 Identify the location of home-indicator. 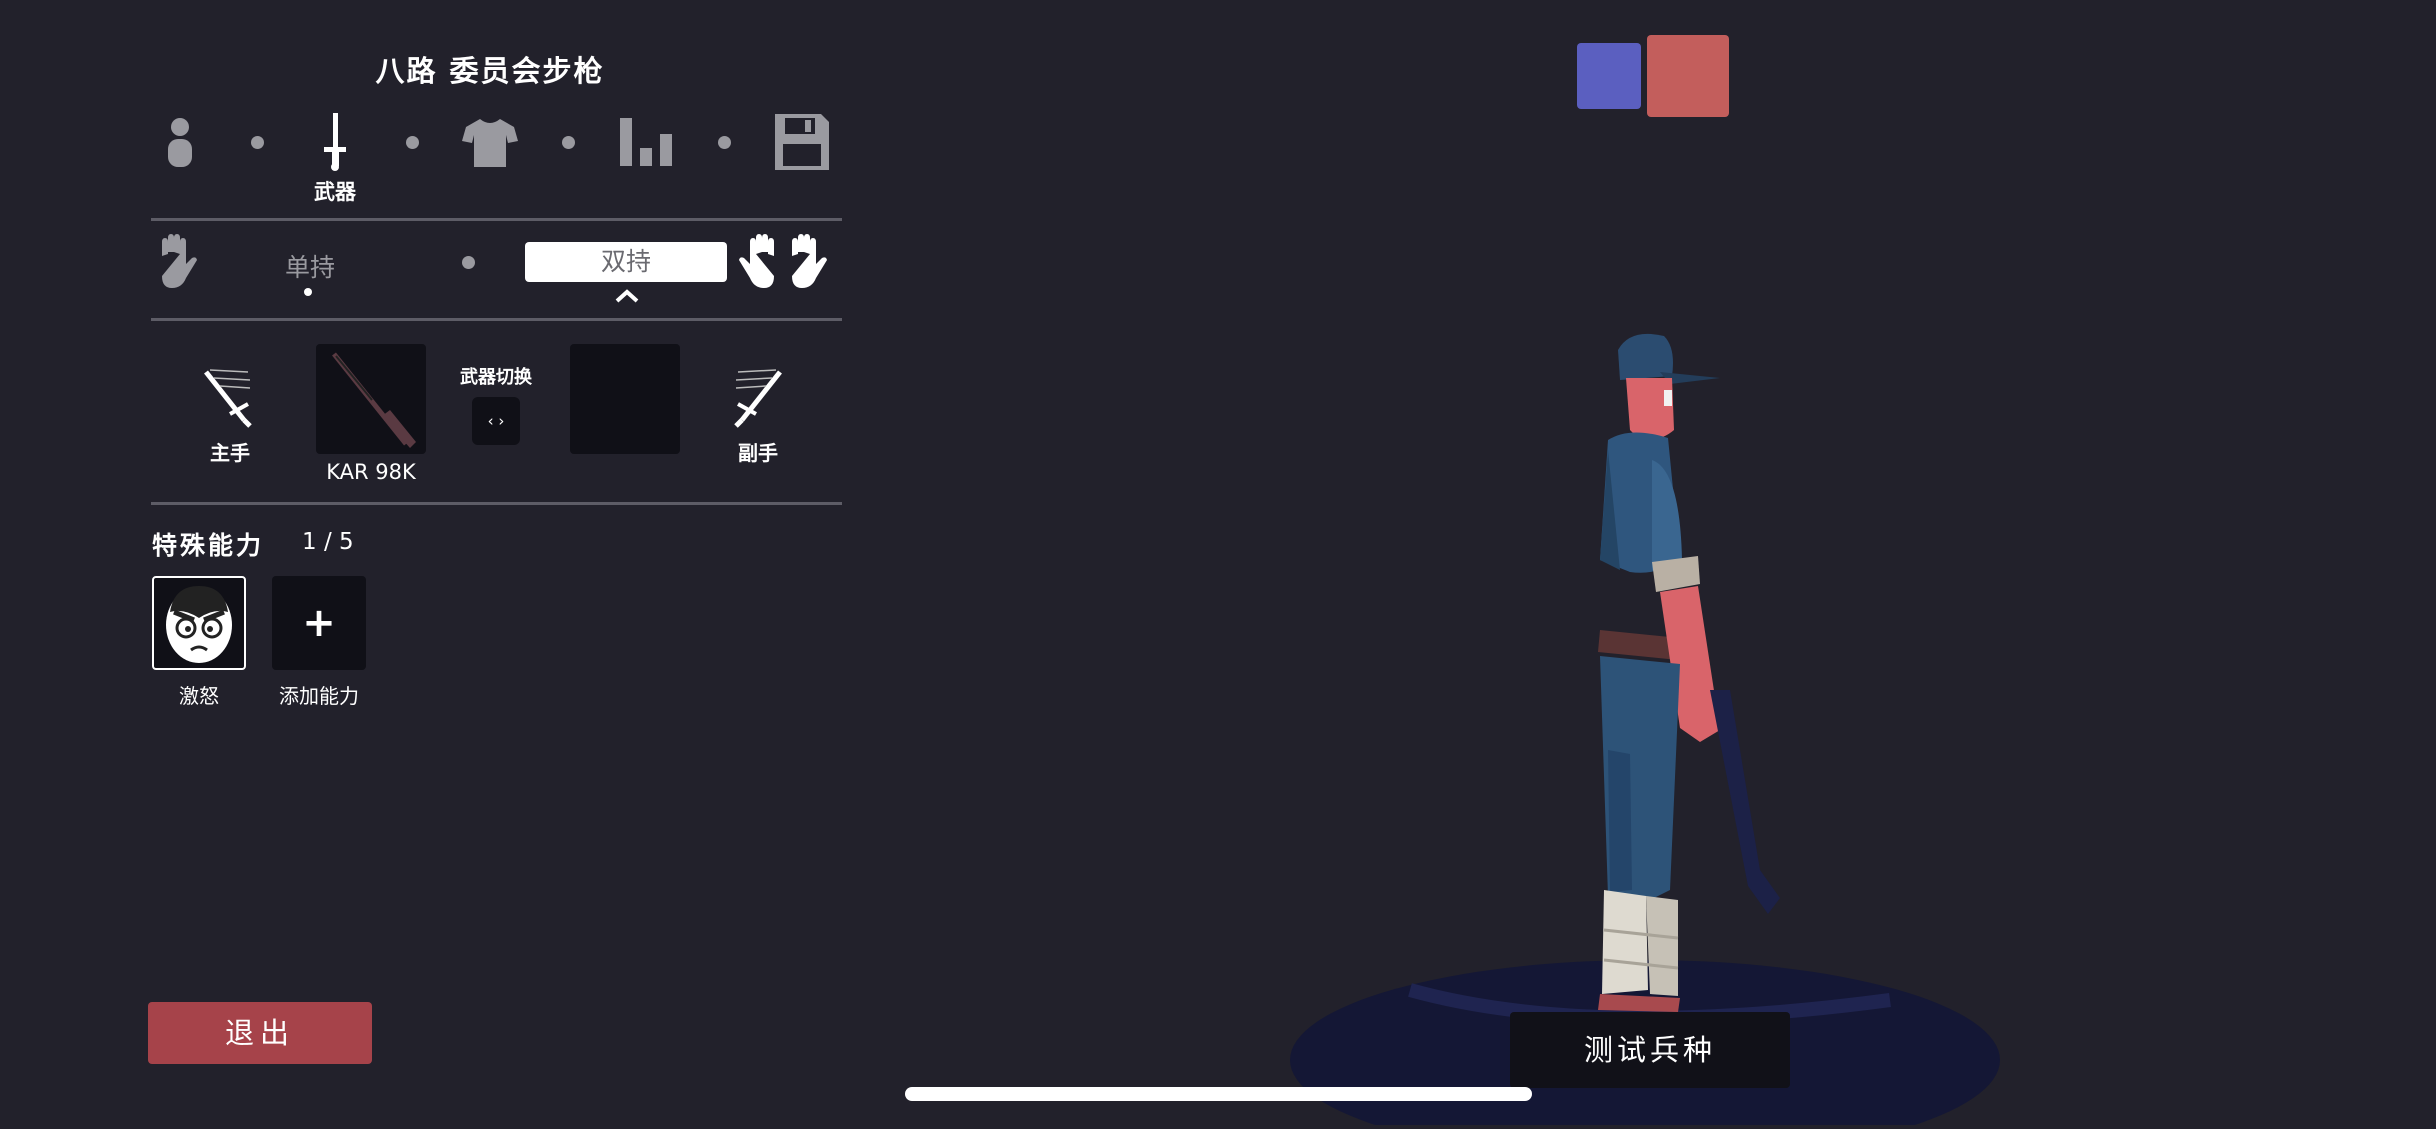
(1218, 1094).